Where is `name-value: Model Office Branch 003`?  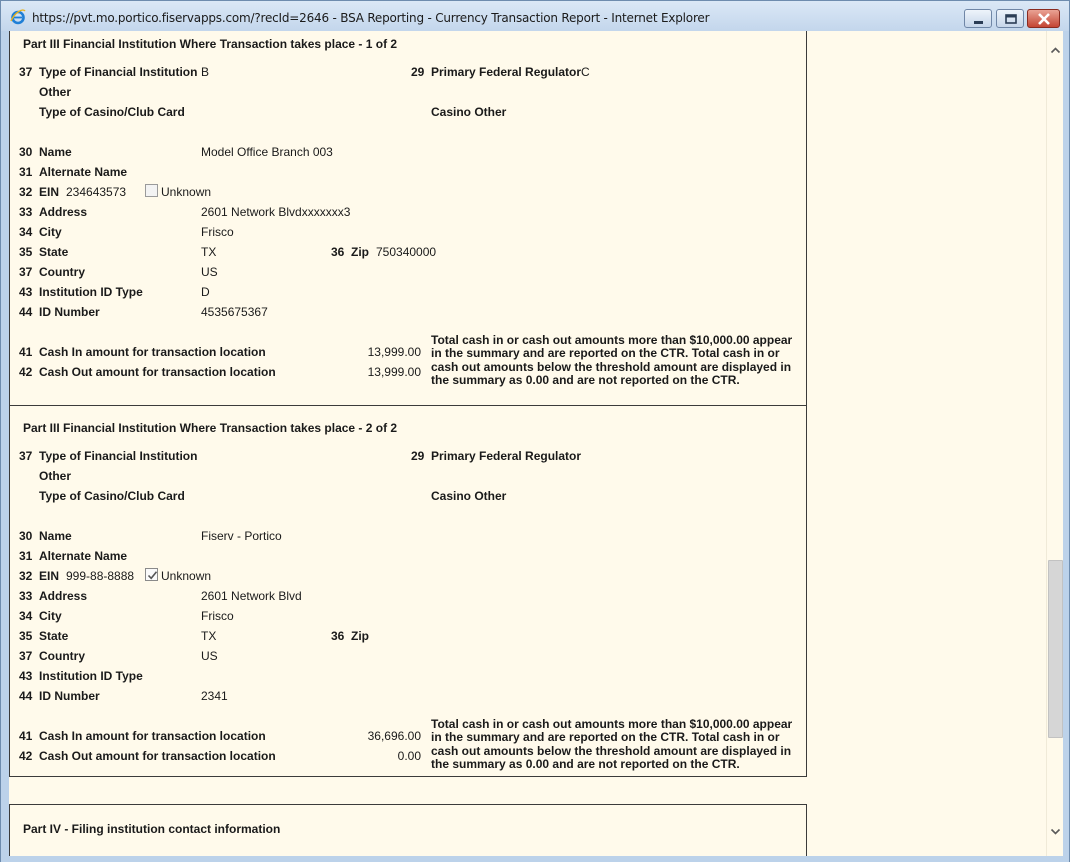 name-value: Model Office Branch 003 is located at coordinates (267, 152).